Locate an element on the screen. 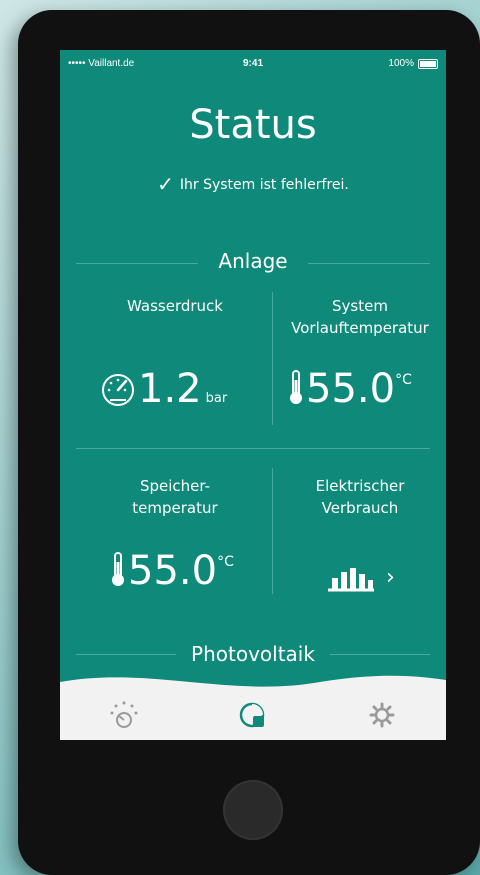 The height and width of the screenshot is (875, 480). status-icon is located at coordinates (252, 715).